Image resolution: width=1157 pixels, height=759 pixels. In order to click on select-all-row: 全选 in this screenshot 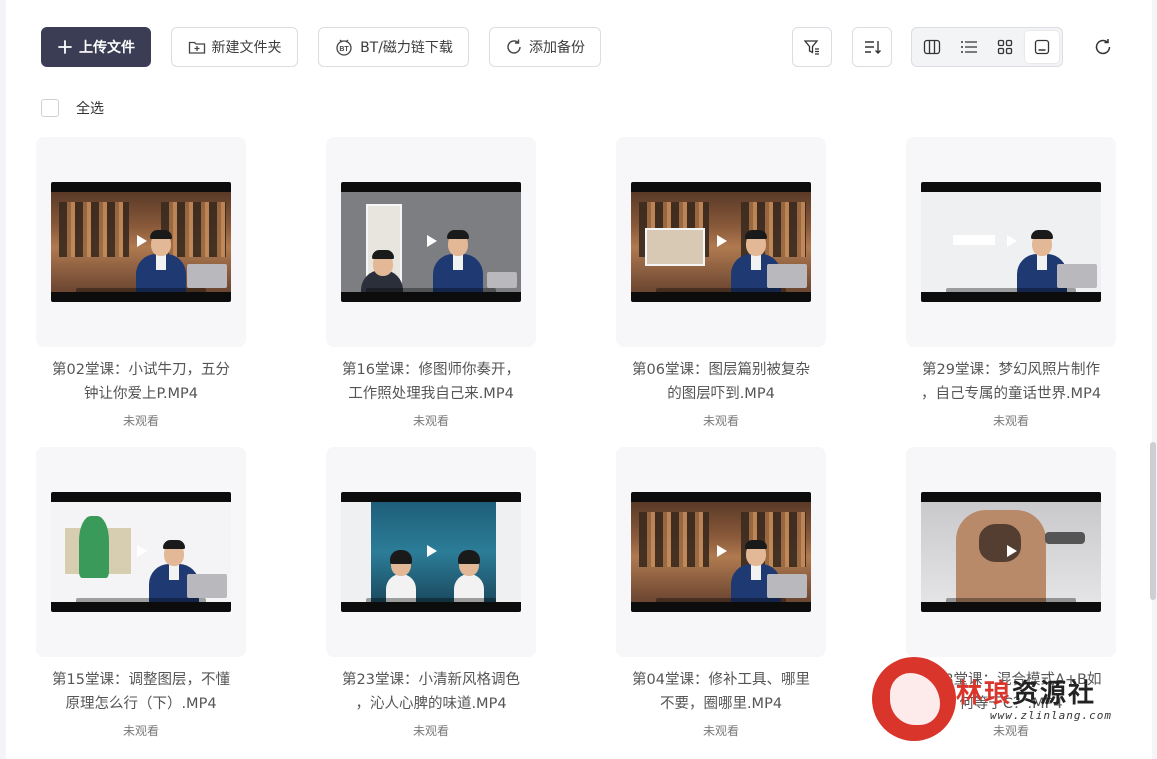, I will do `click(72, 108)`.